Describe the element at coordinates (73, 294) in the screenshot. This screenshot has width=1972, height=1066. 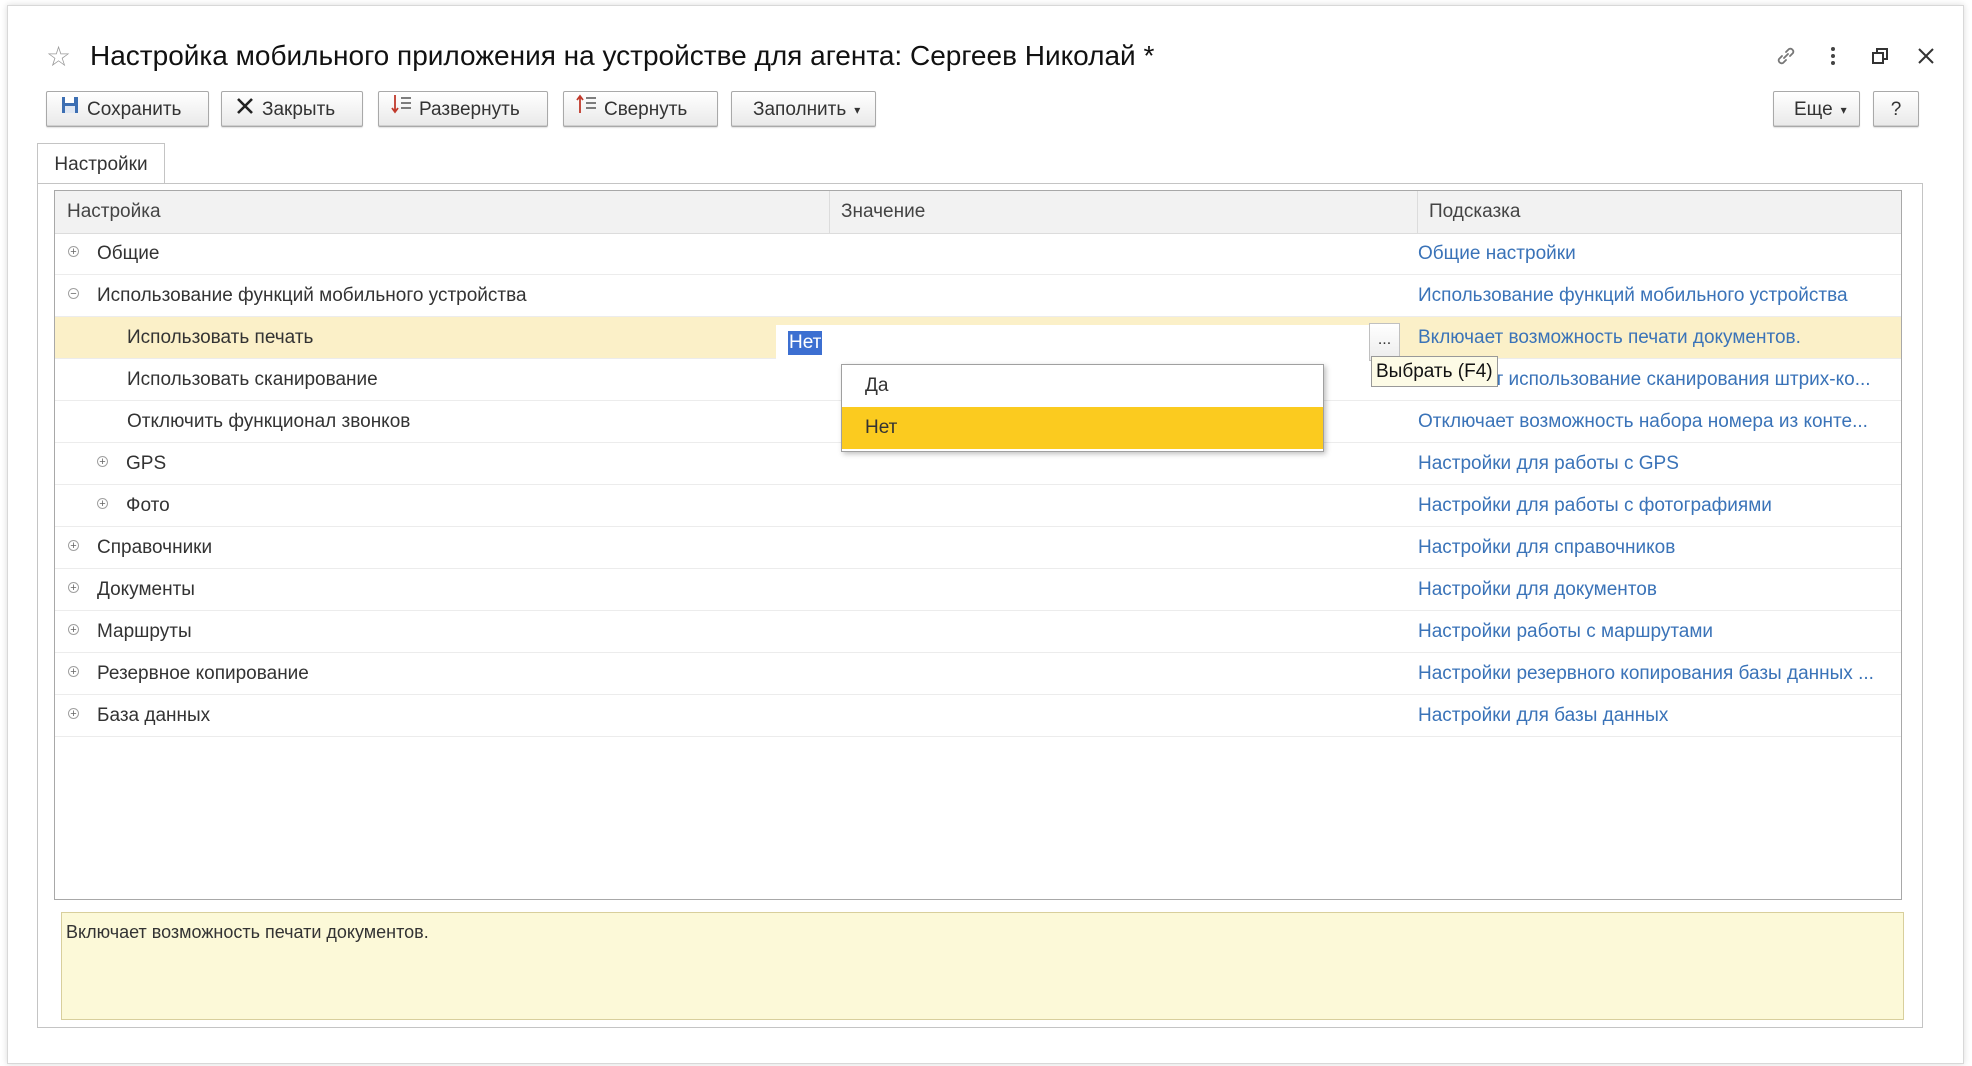
I see `collapse-minus-icon: −` at that location.